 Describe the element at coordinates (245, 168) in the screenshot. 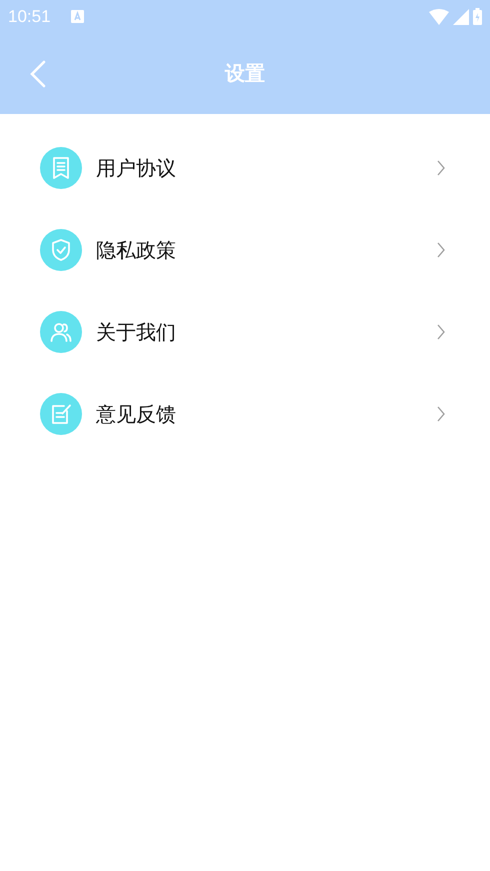

I see `settings-item: 用户协议` at that location.